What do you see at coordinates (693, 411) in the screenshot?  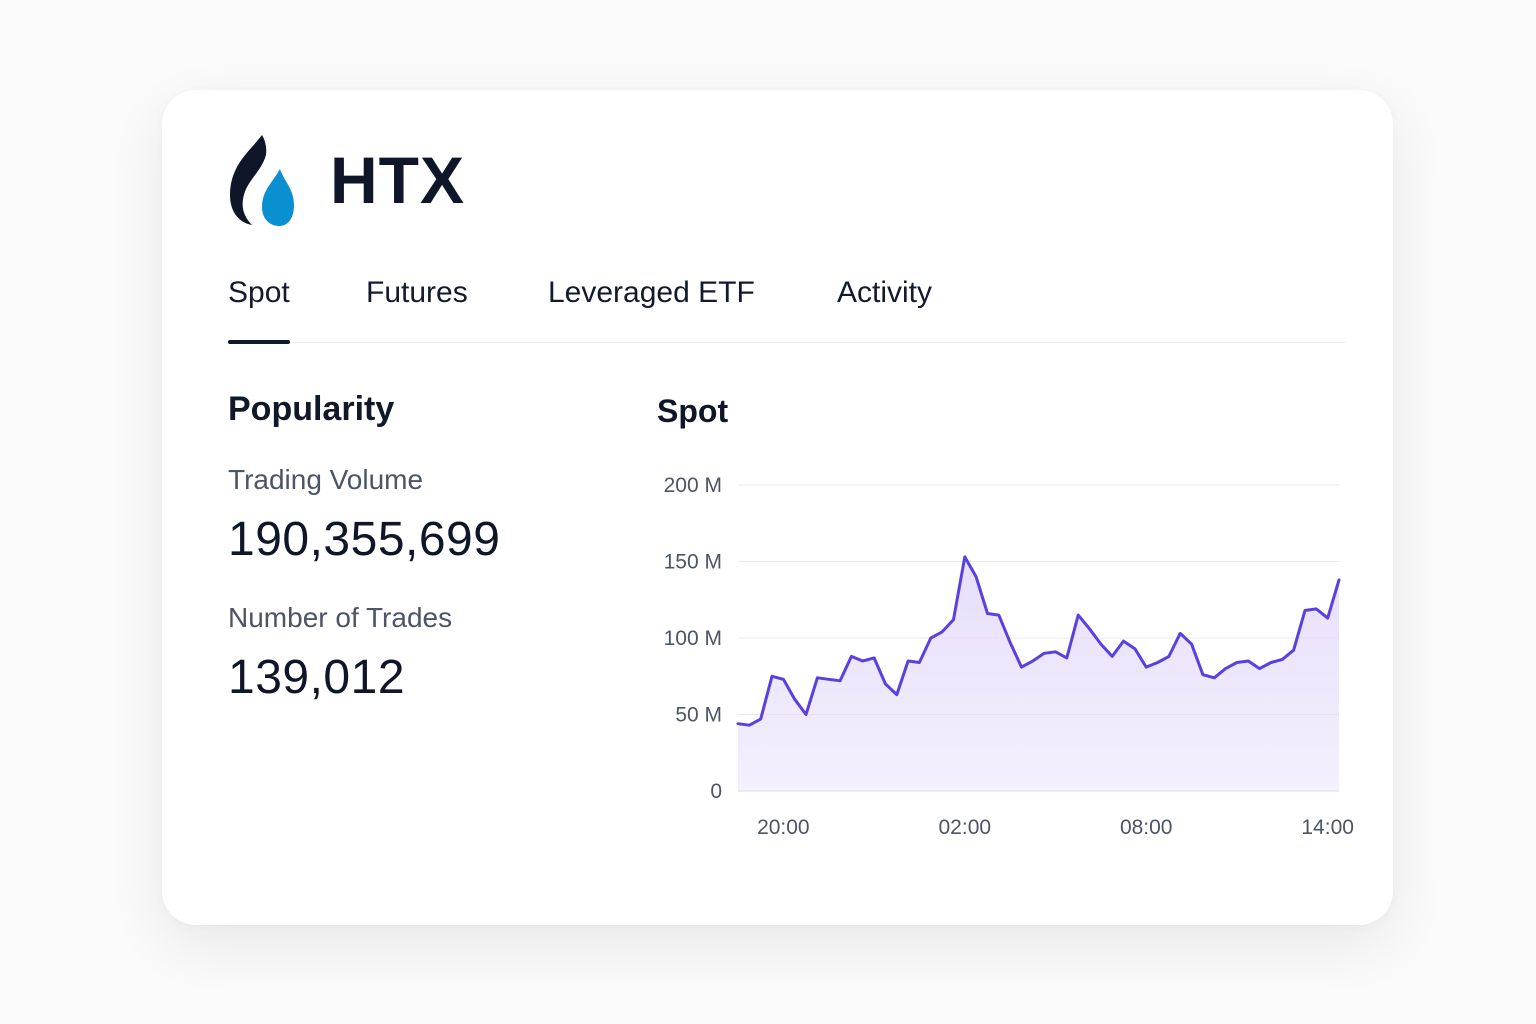 I see `chart-title: Spot` at bounding box center [693, 411].